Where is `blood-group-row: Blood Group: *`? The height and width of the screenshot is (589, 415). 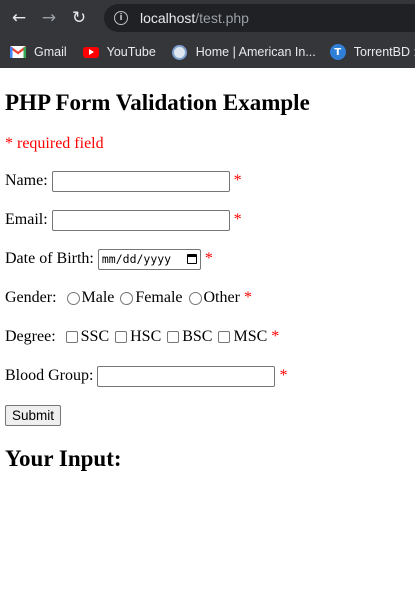
blood-group-row: Blood Group: * is located at coordinates (207, 376).